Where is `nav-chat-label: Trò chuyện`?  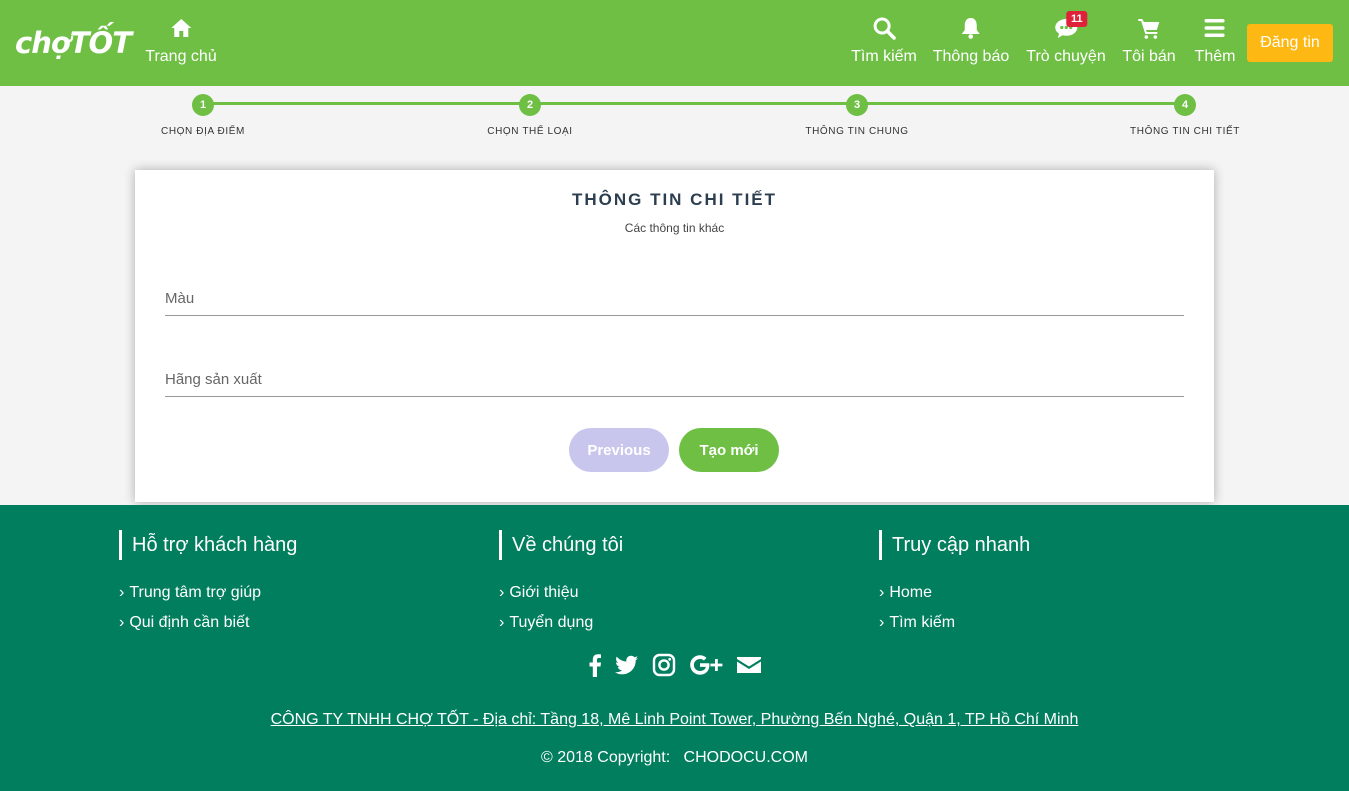 nav-chat-label: Trò chuyện is located at coordinates (1066, 56).